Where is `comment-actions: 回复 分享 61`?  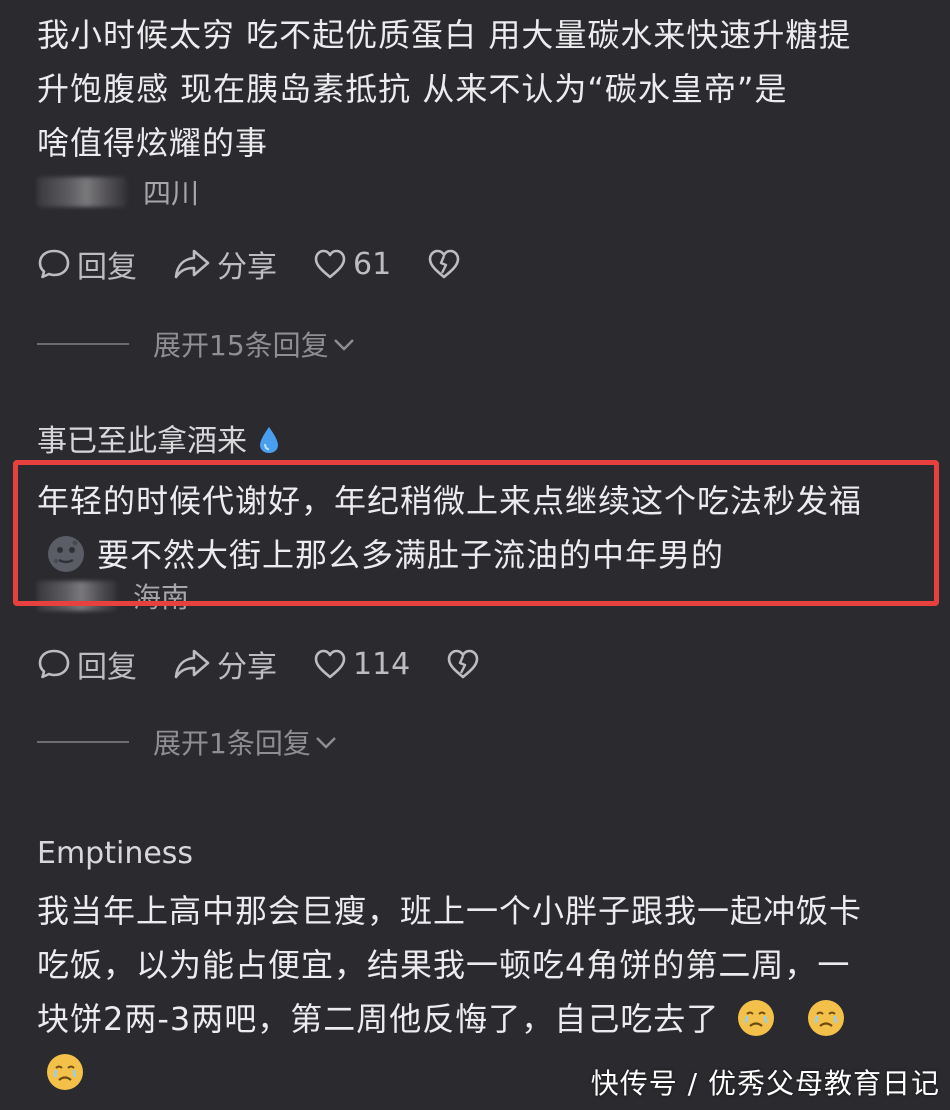 comment-actions: 回复 分享 61 is located at coordinates (483, 264).